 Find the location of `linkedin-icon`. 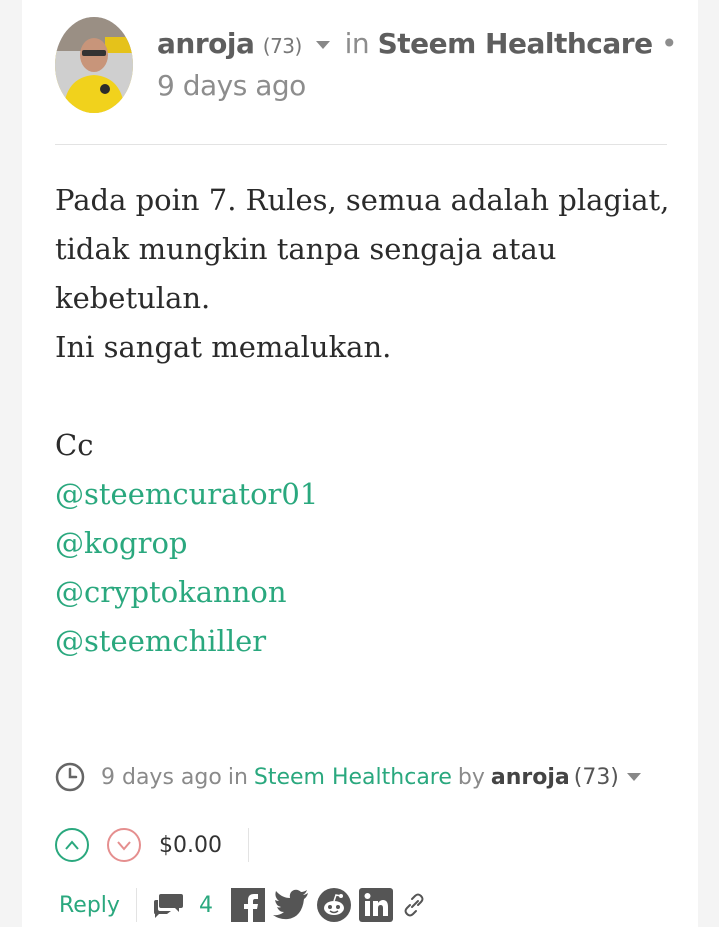

linkedin-icon is located at coordinates (375, 905).